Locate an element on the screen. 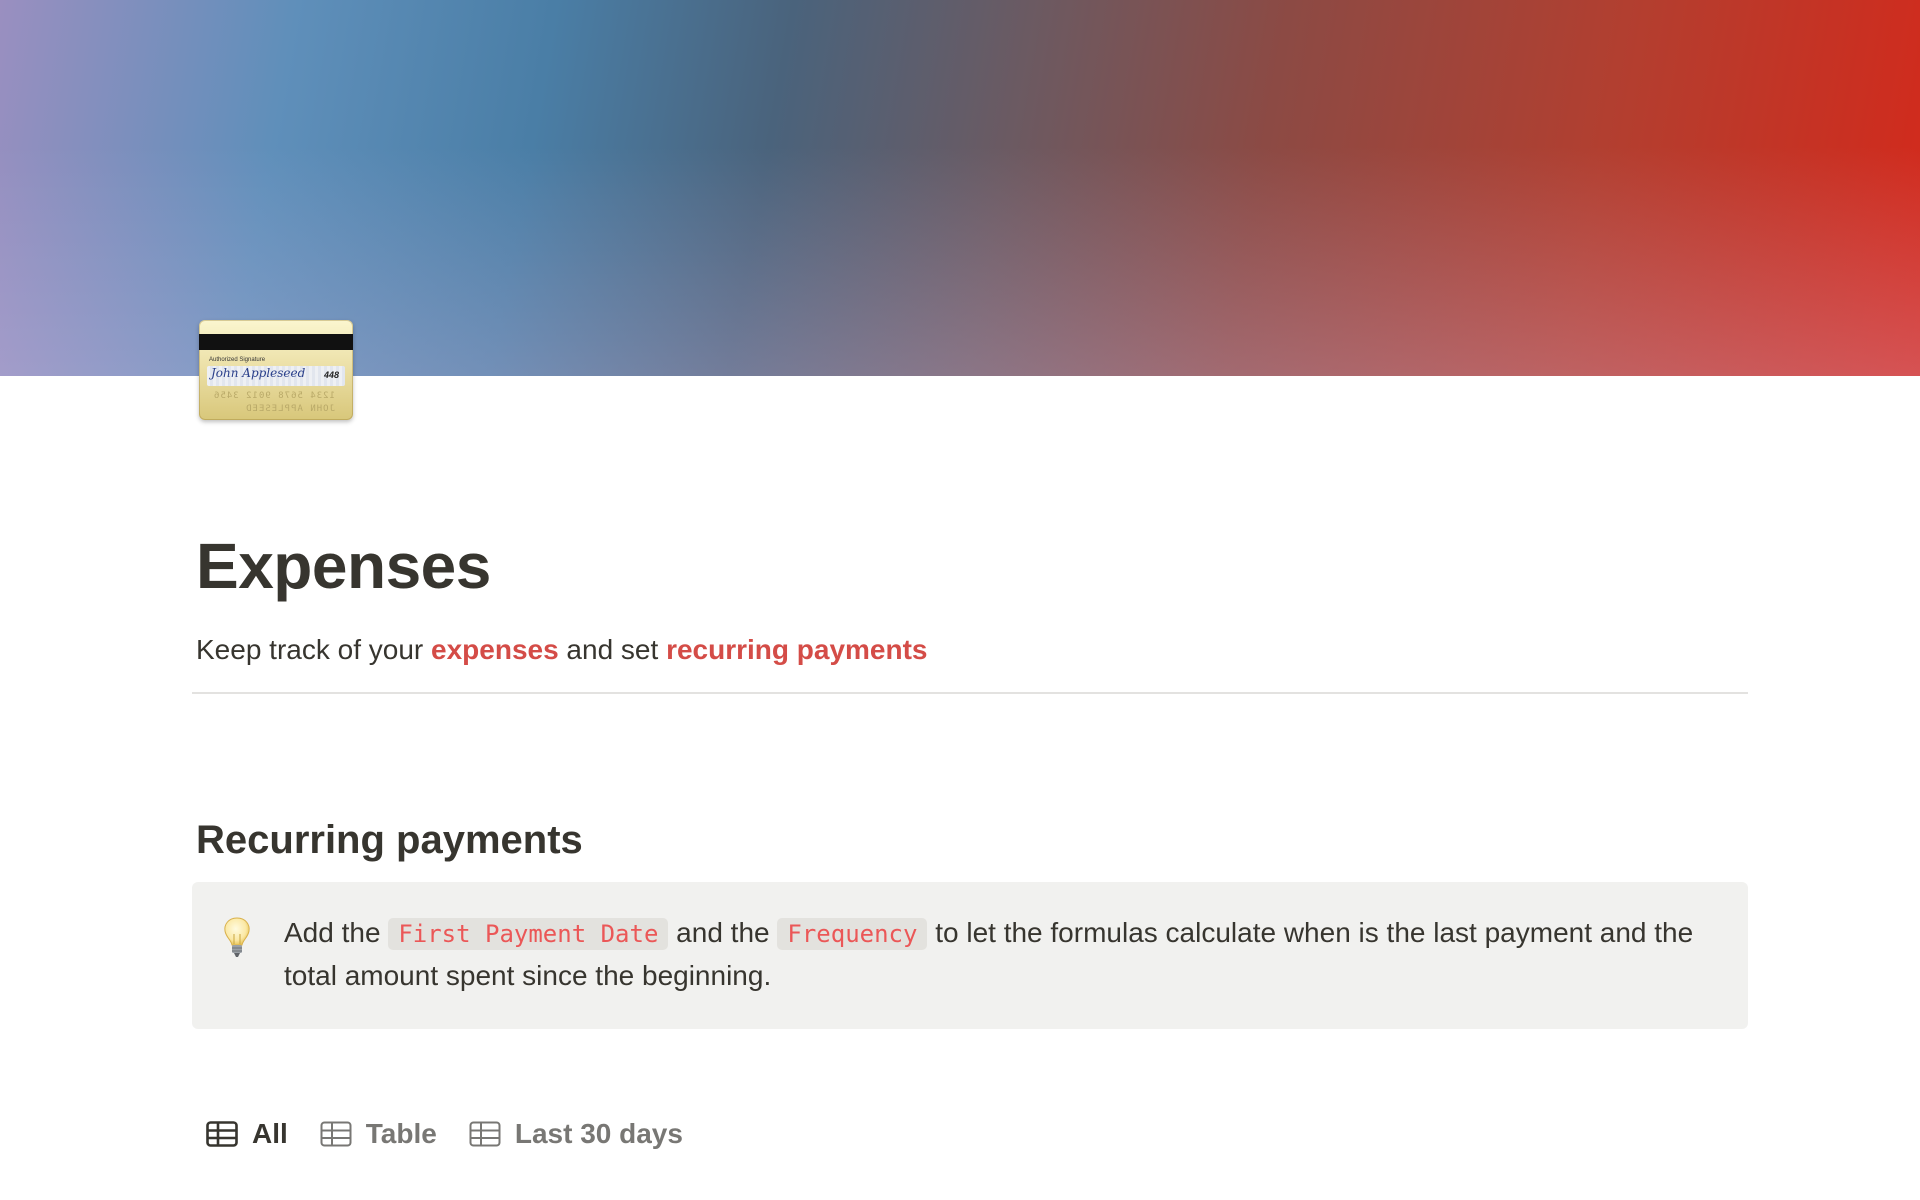 This screenshot has height=1200, width=1920. recurring-payments-highlight: recurring payments is located at coordinates (797, 649).